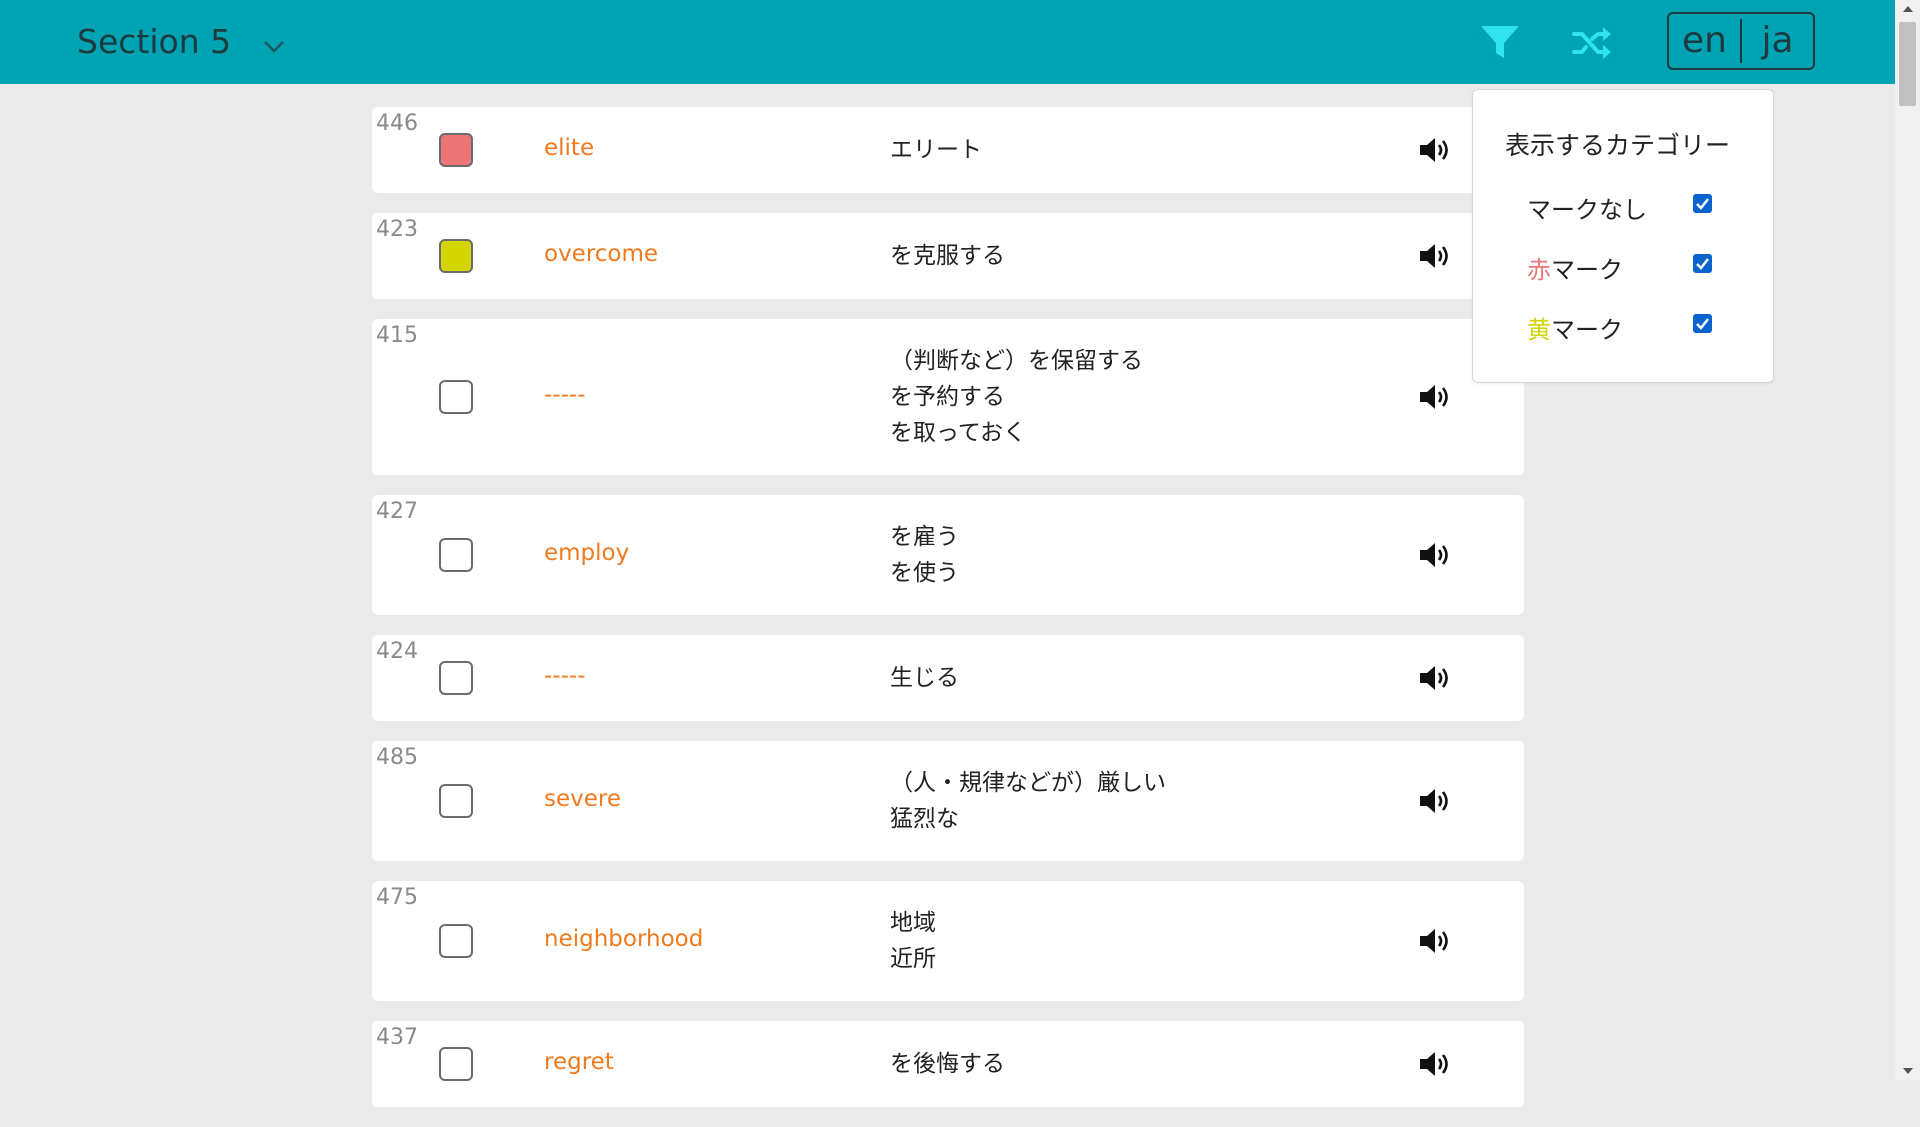  What do you see at coordinates (154, 42) in the screenshot?
I see `section-title: Section 5` at bounding box center [154, 42].